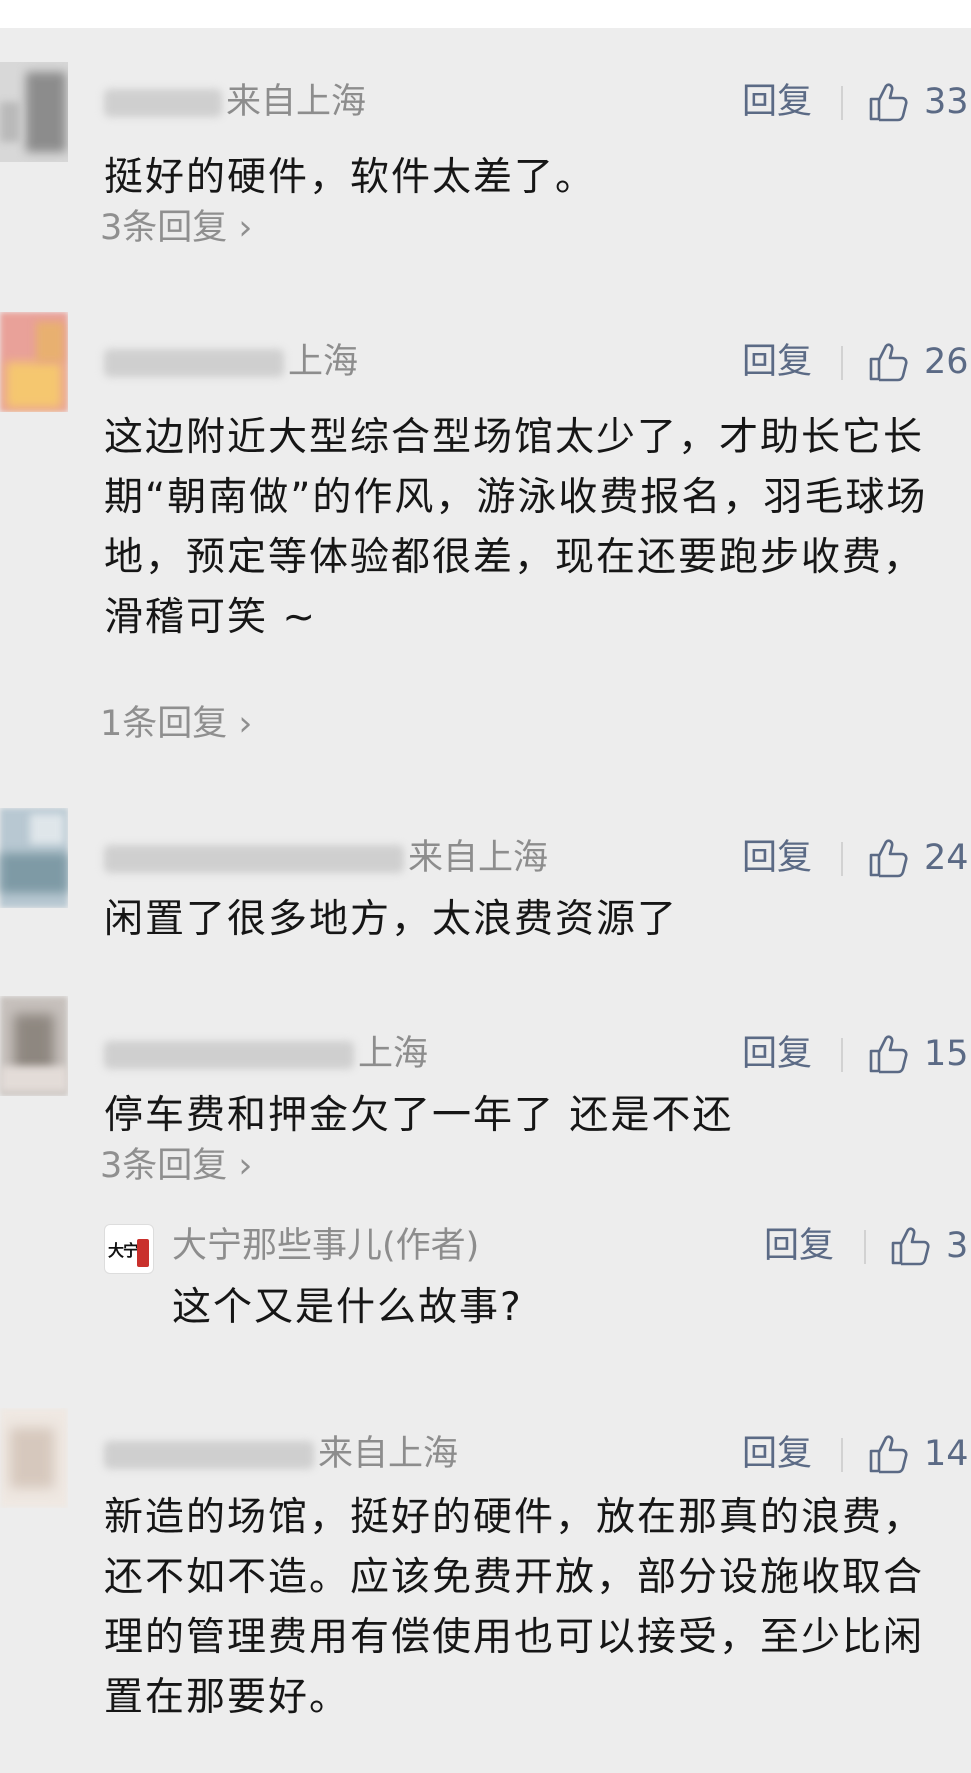 The height and width of the screenshot is (1773, 971). Describe the element at coordinates (347, 1307) in the screenshot. I see `reply-text: 这个又是什么故事?` at that location.